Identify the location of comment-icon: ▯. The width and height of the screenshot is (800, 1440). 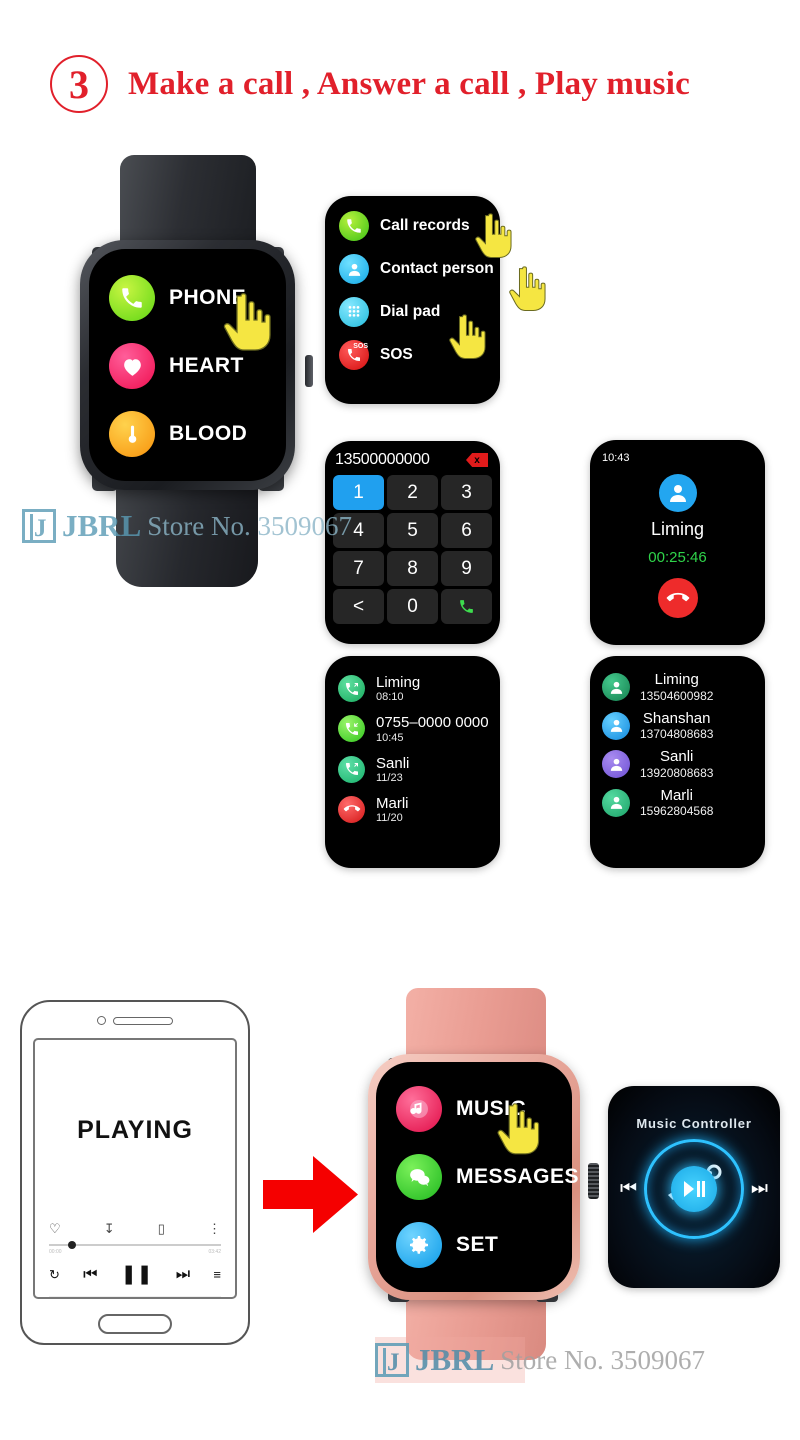
(161, 1229).